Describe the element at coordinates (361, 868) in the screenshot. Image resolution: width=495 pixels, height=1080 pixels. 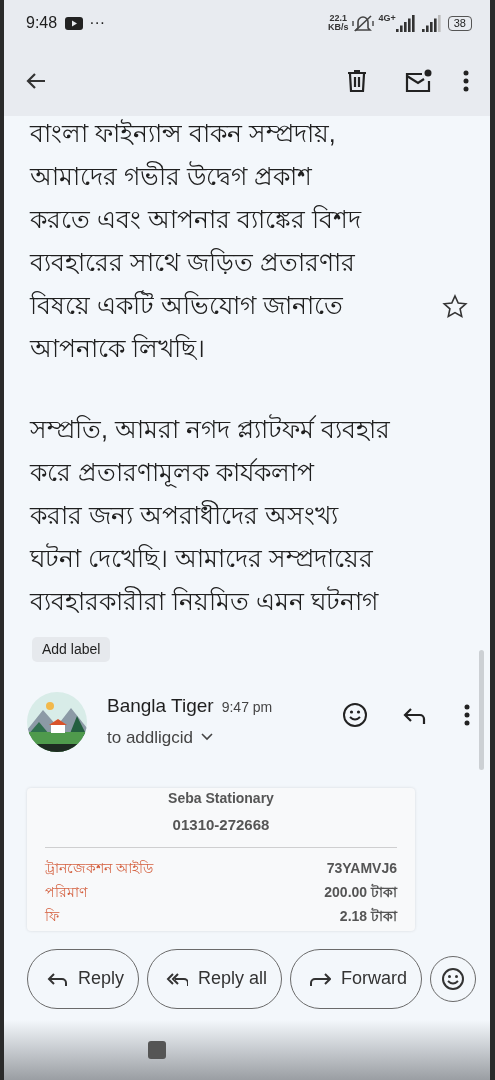
I see `receipt-value: 73YAMVJ6` at that location.